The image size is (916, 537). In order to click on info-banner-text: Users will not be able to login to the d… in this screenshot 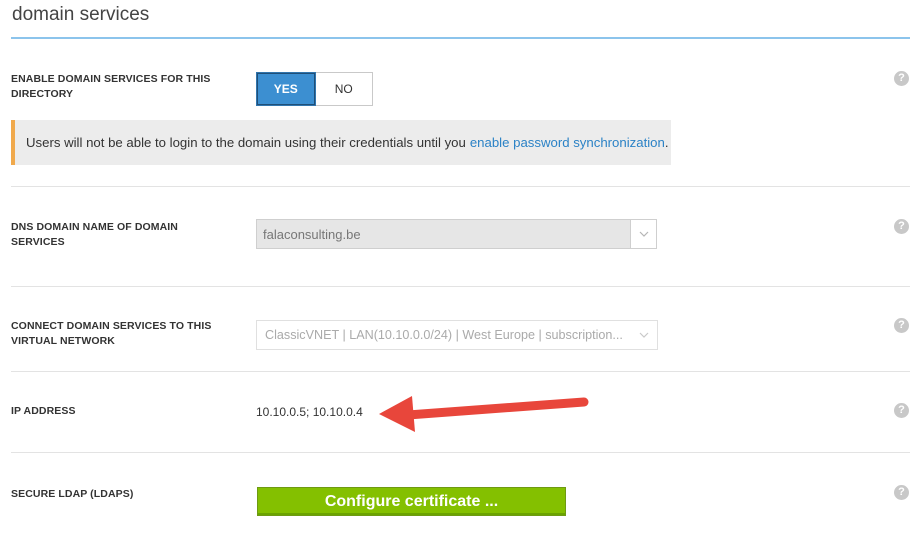, I will do `click(246, 142)`.